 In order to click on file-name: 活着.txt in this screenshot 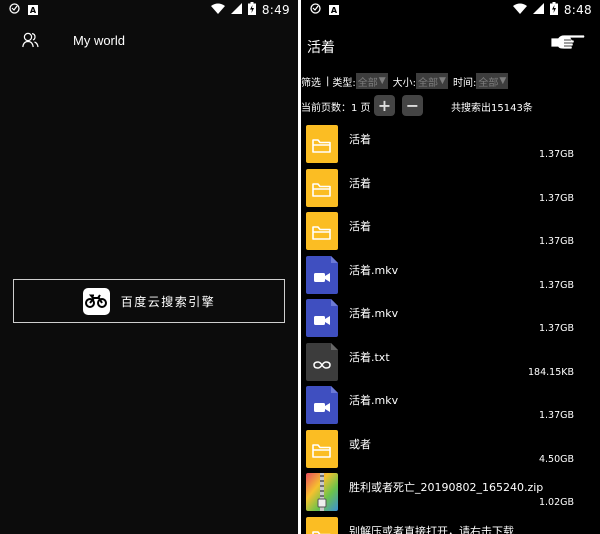, I will do `click(369, 357)`.